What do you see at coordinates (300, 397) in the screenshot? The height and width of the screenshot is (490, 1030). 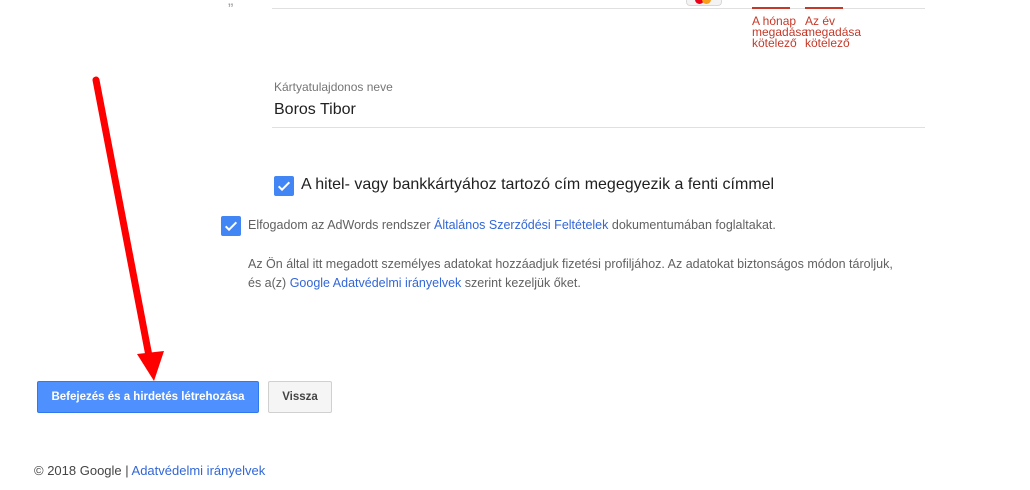 I see `back-button: Vissza` at bounding box center [300, 397].